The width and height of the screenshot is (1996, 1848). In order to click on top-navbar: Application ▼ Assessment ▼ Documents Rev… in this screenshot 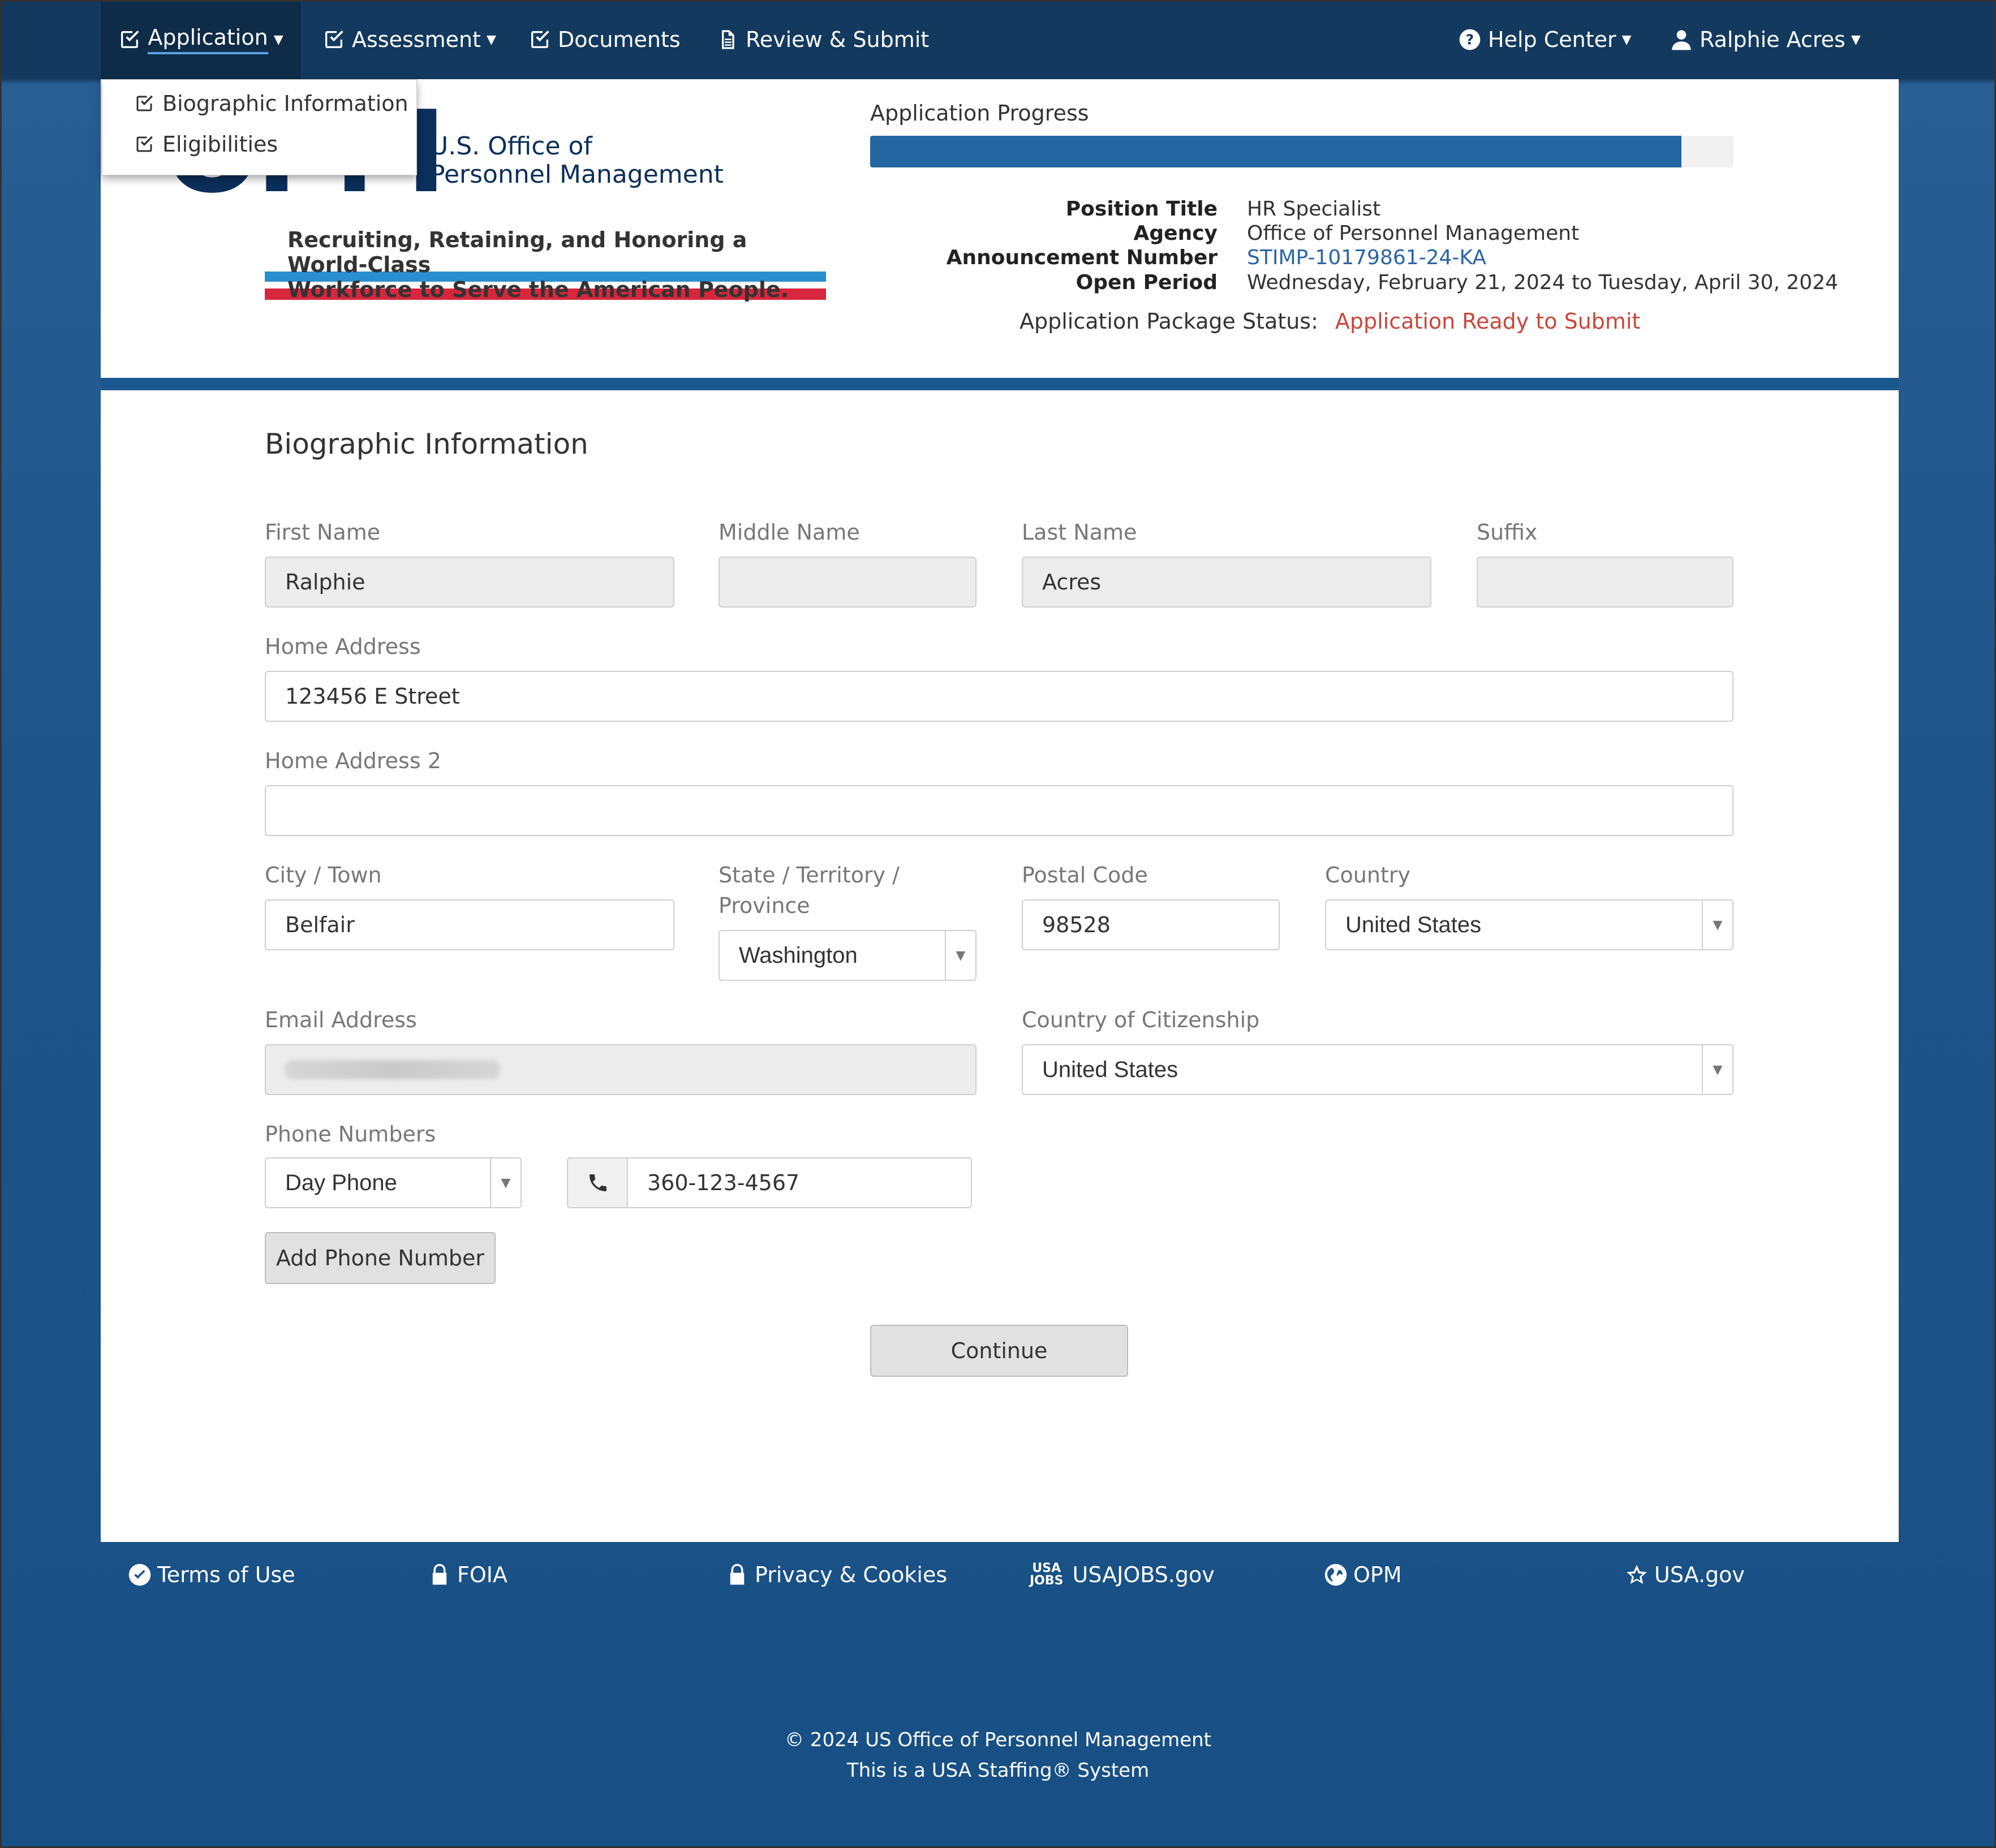, I will do `click(998, 39)`.